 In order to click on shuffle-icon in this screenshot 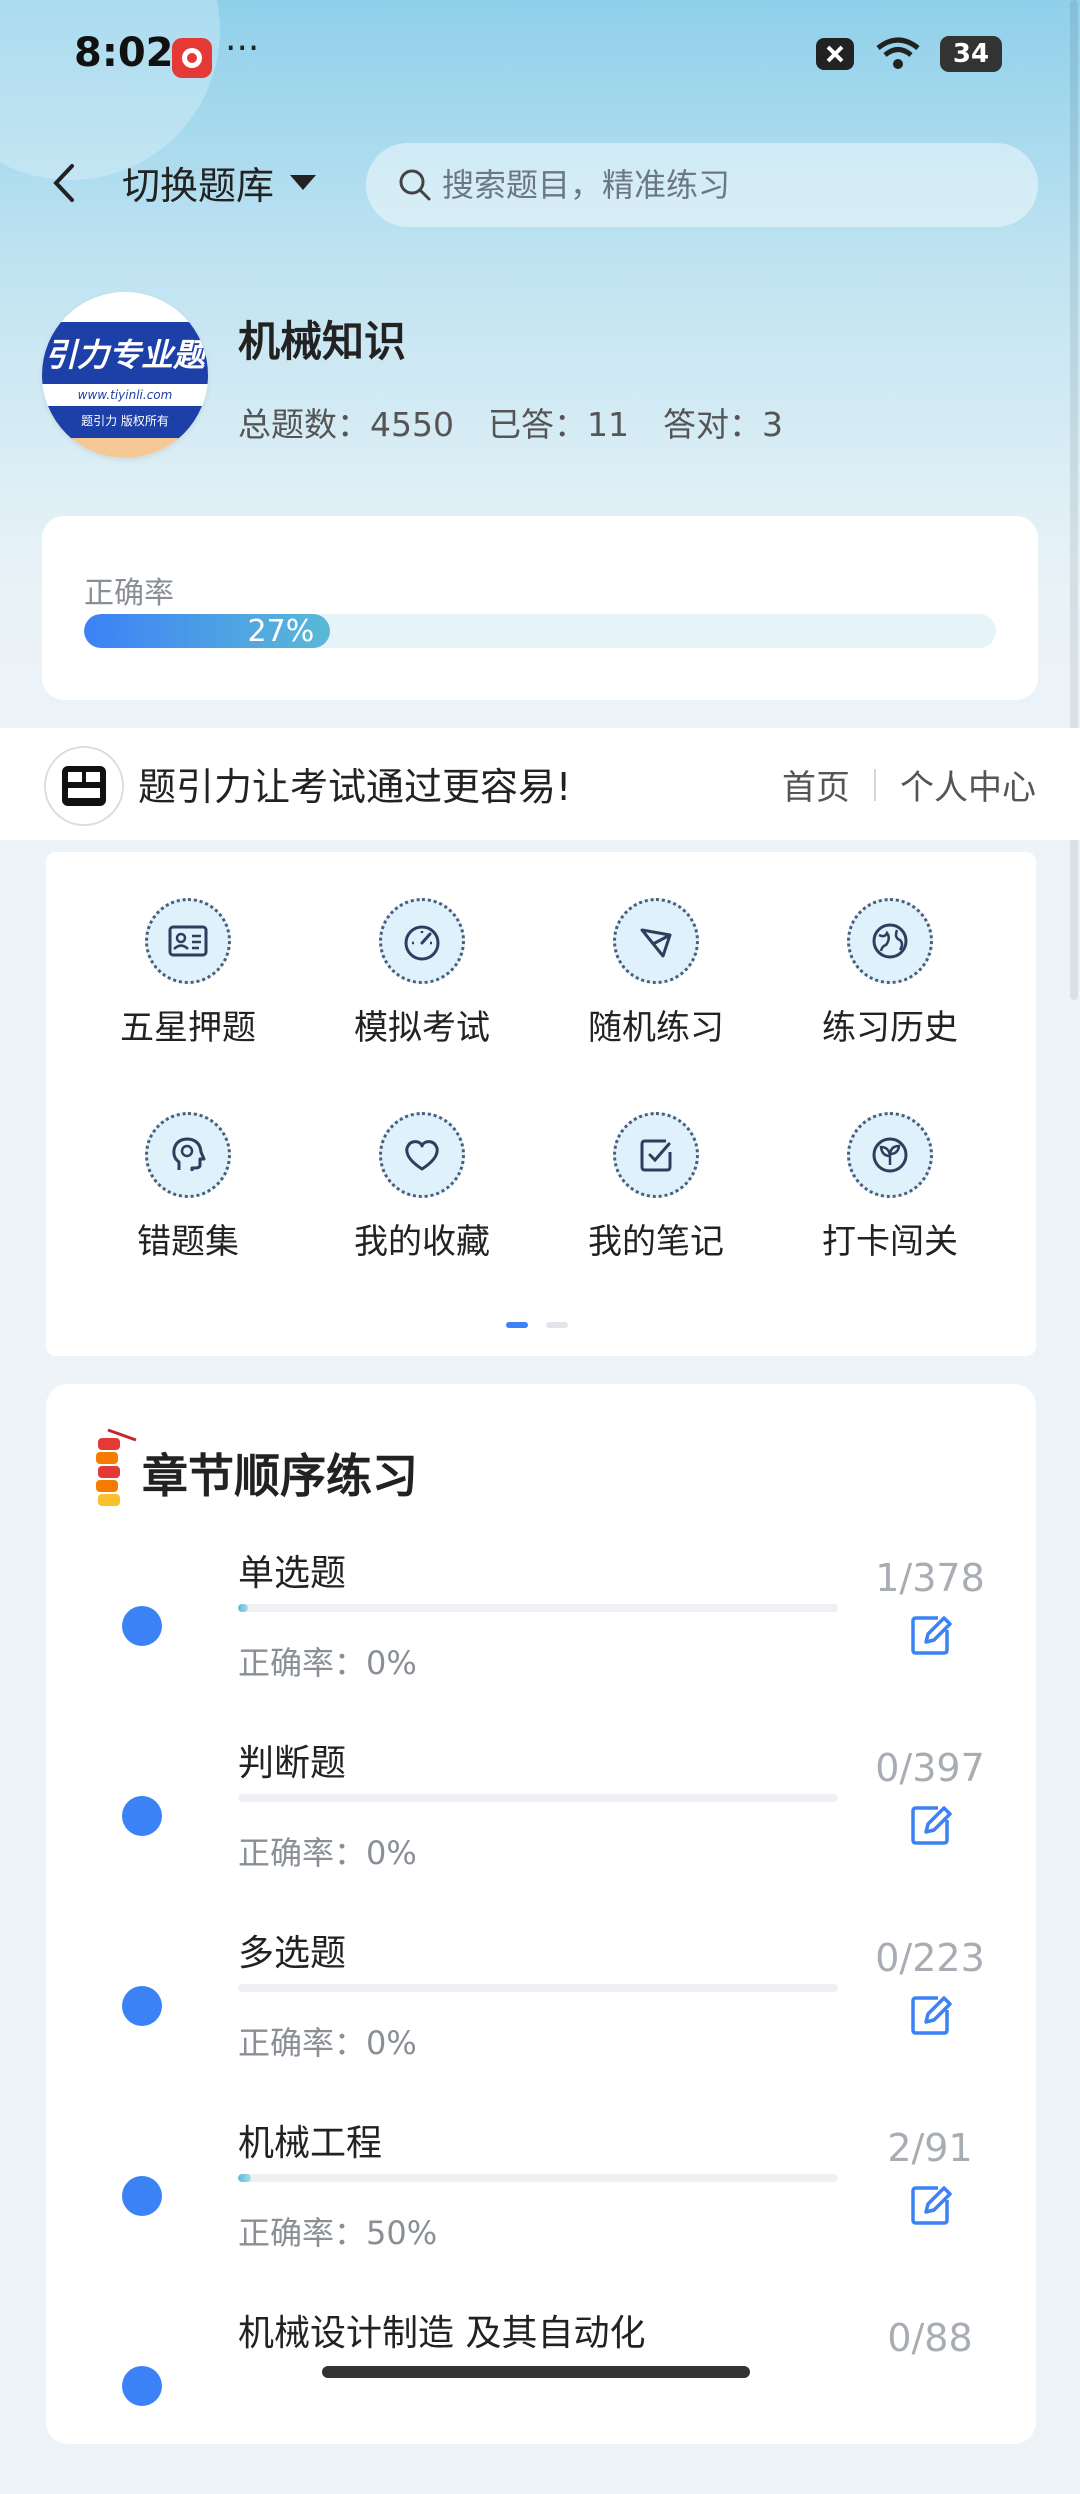, I will do `click(656, 941)`.